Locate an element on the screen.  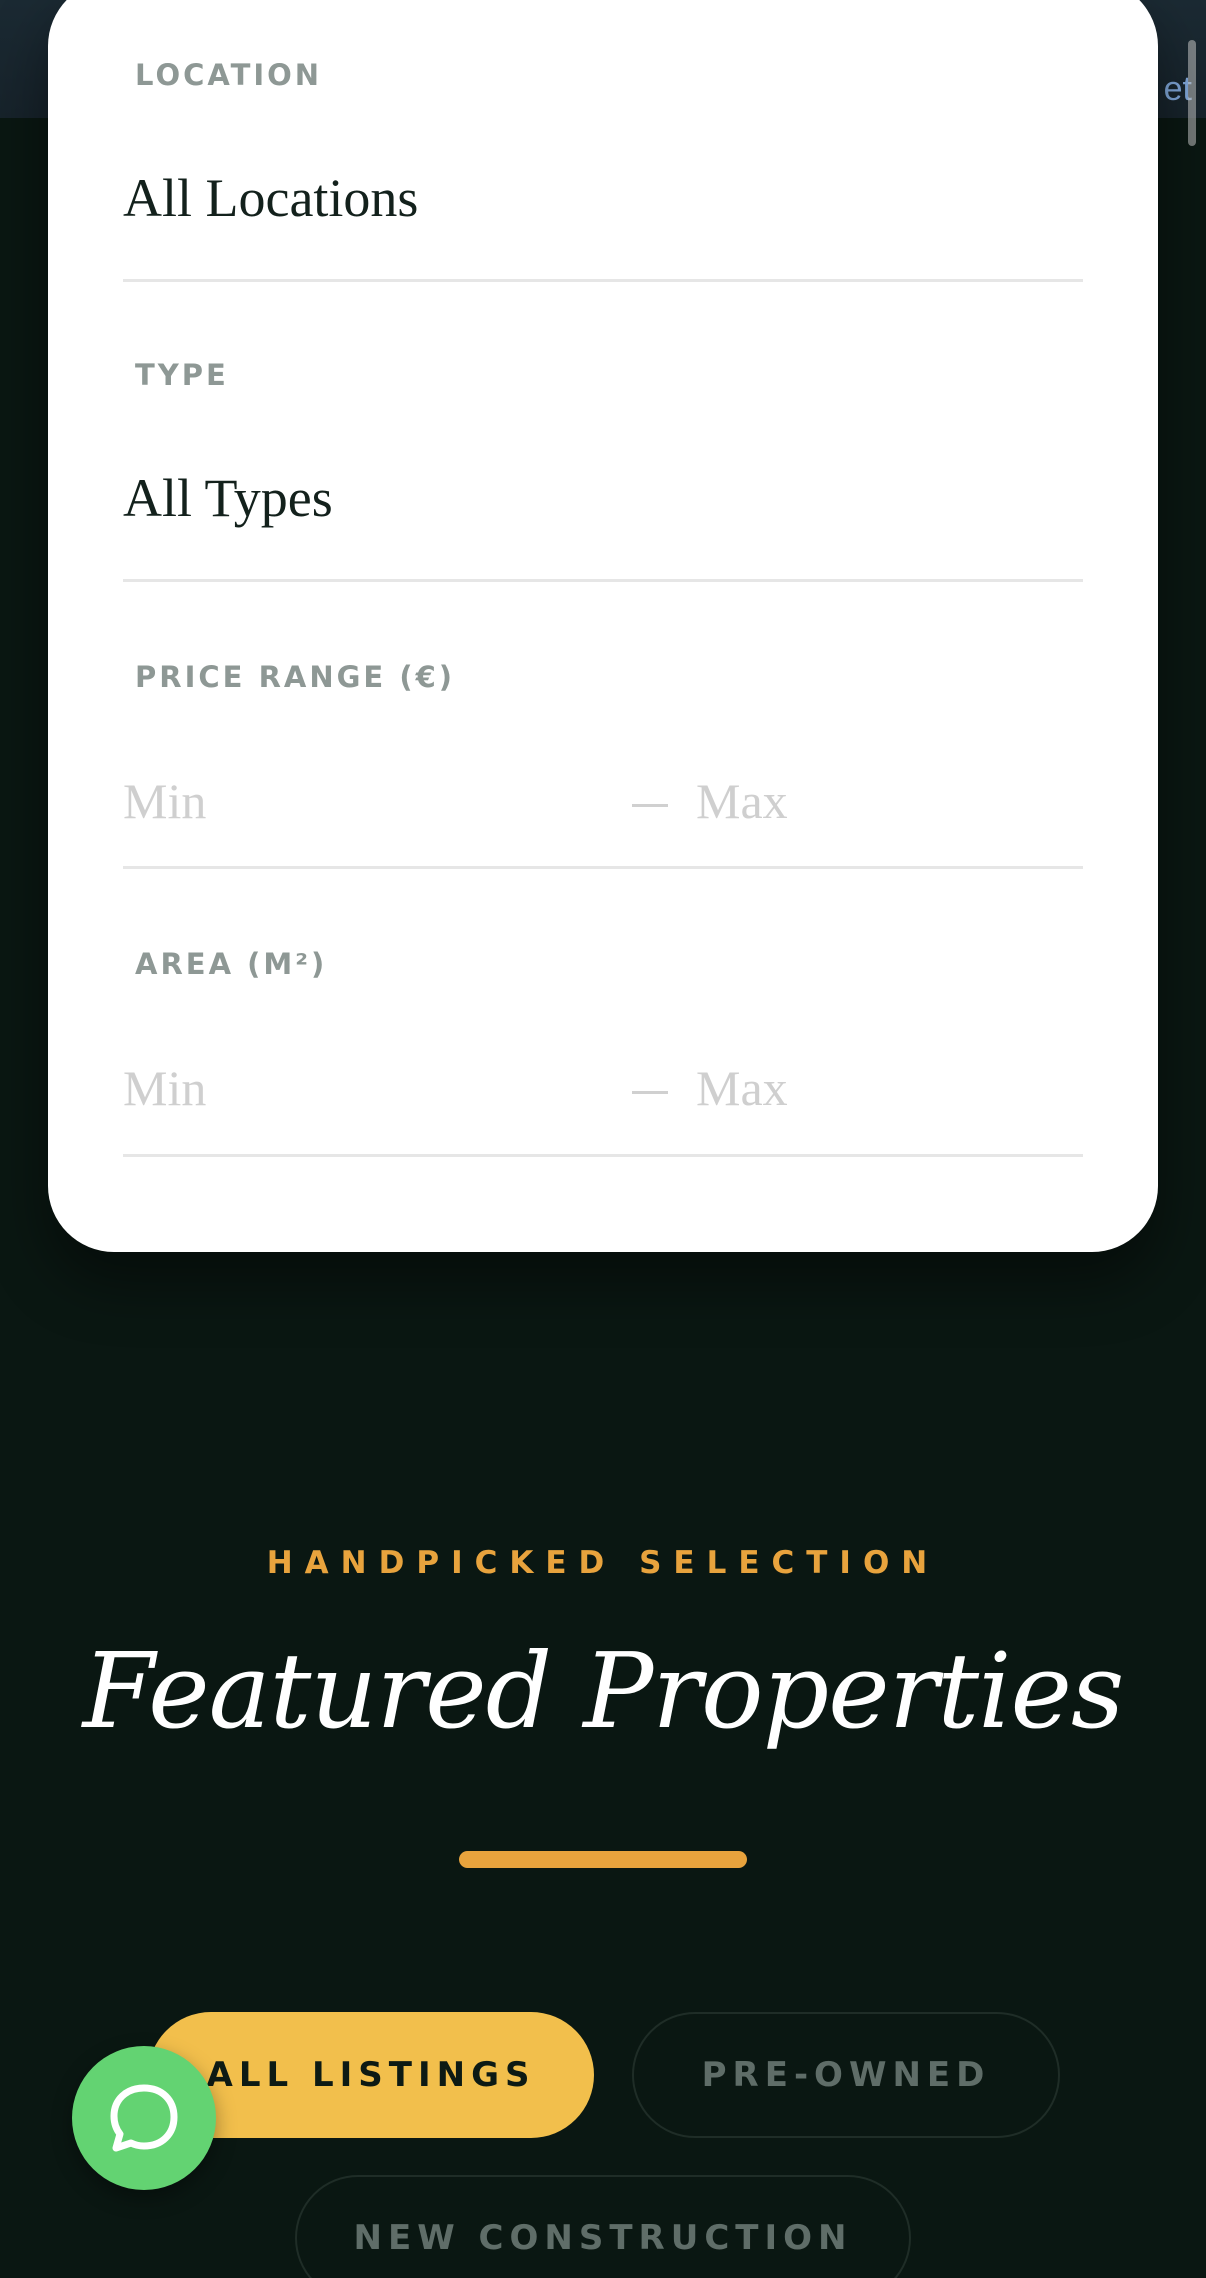
area-range-dash is located at coordinates (650, 1092).